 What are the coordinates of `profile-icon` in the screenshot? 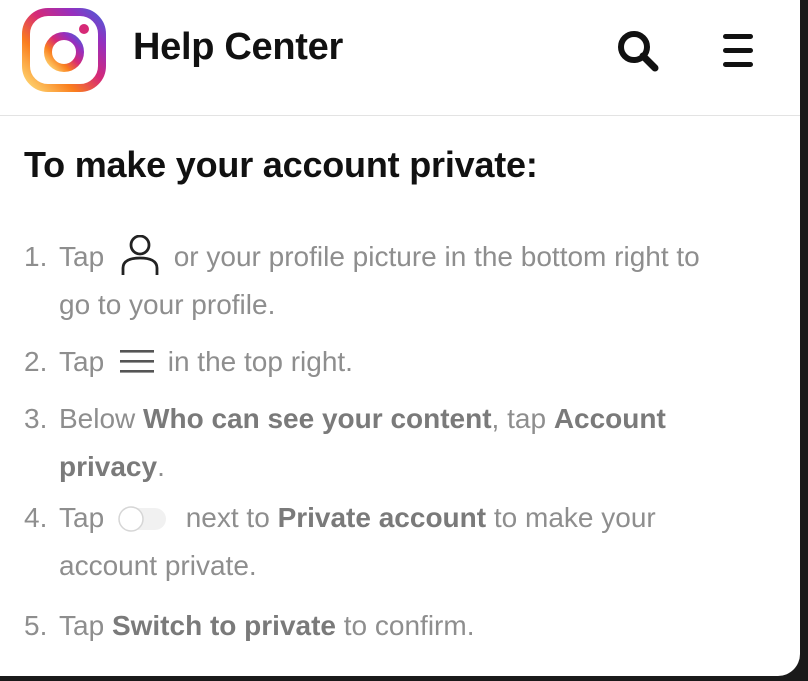 It's located at (140, 254).